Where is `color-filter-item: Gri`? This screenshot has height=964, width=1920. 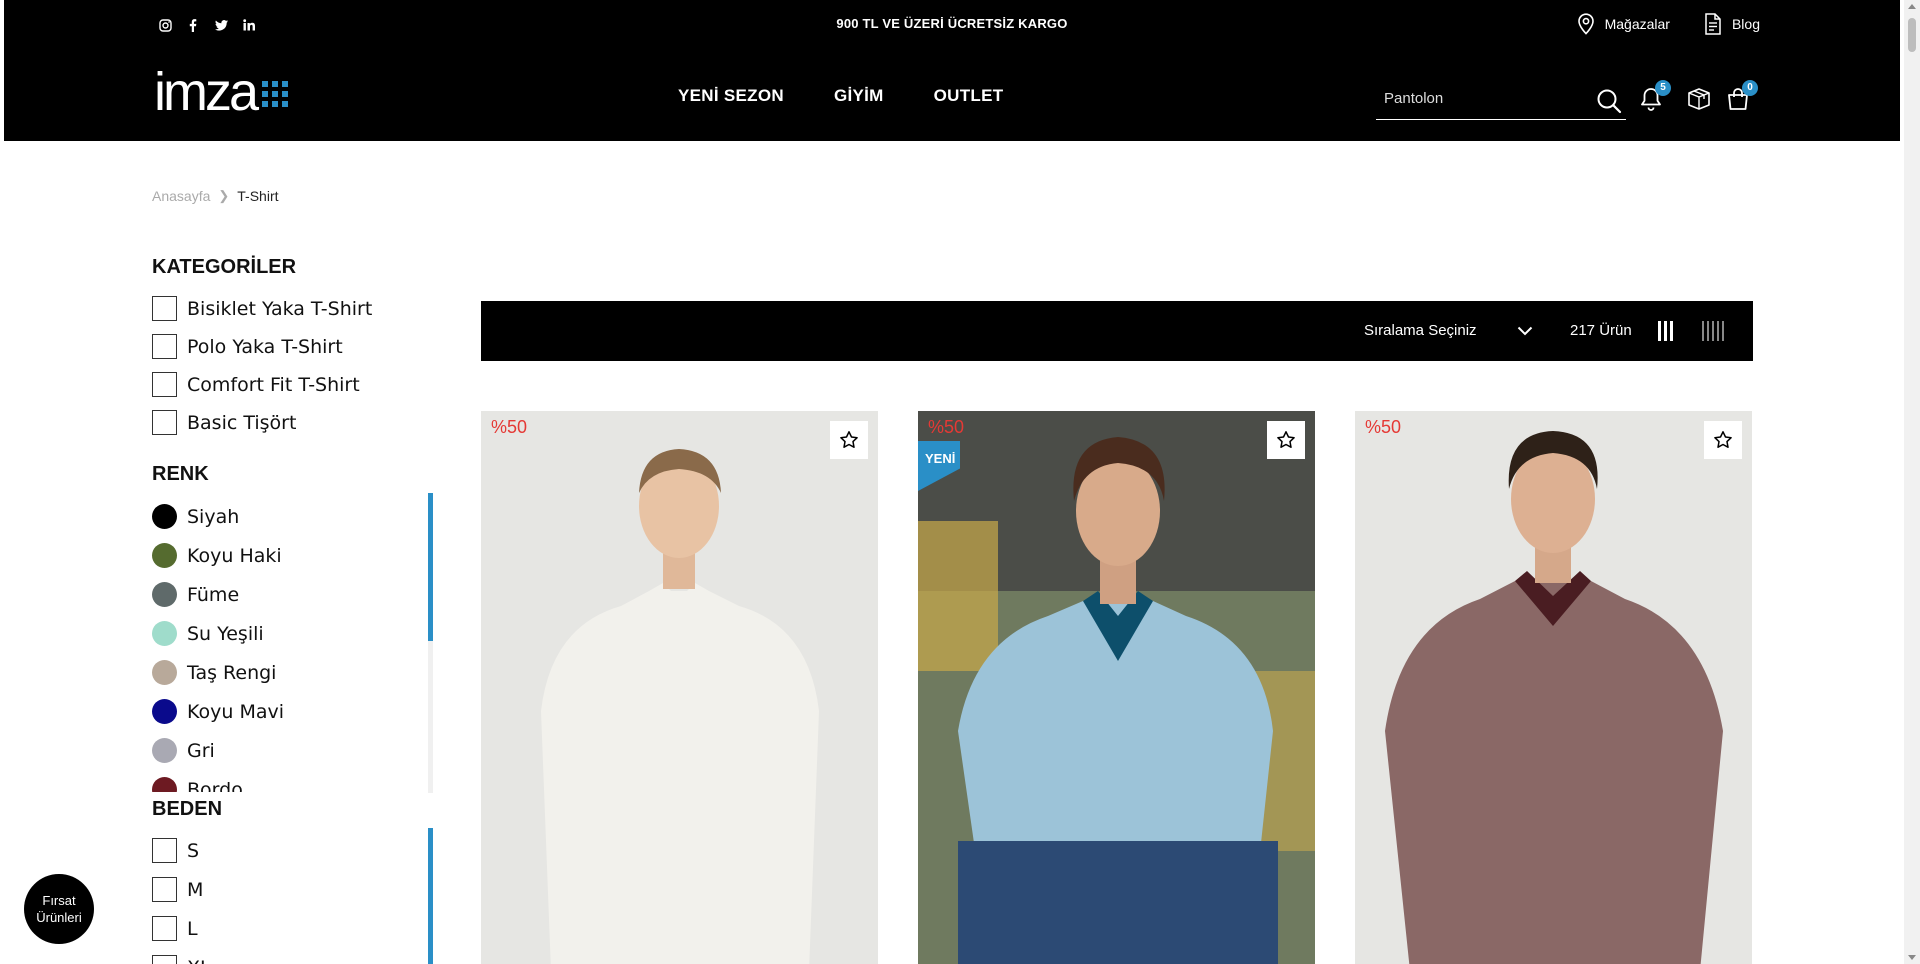 color-filter-item: Gri is located at coordinates (183, 750).